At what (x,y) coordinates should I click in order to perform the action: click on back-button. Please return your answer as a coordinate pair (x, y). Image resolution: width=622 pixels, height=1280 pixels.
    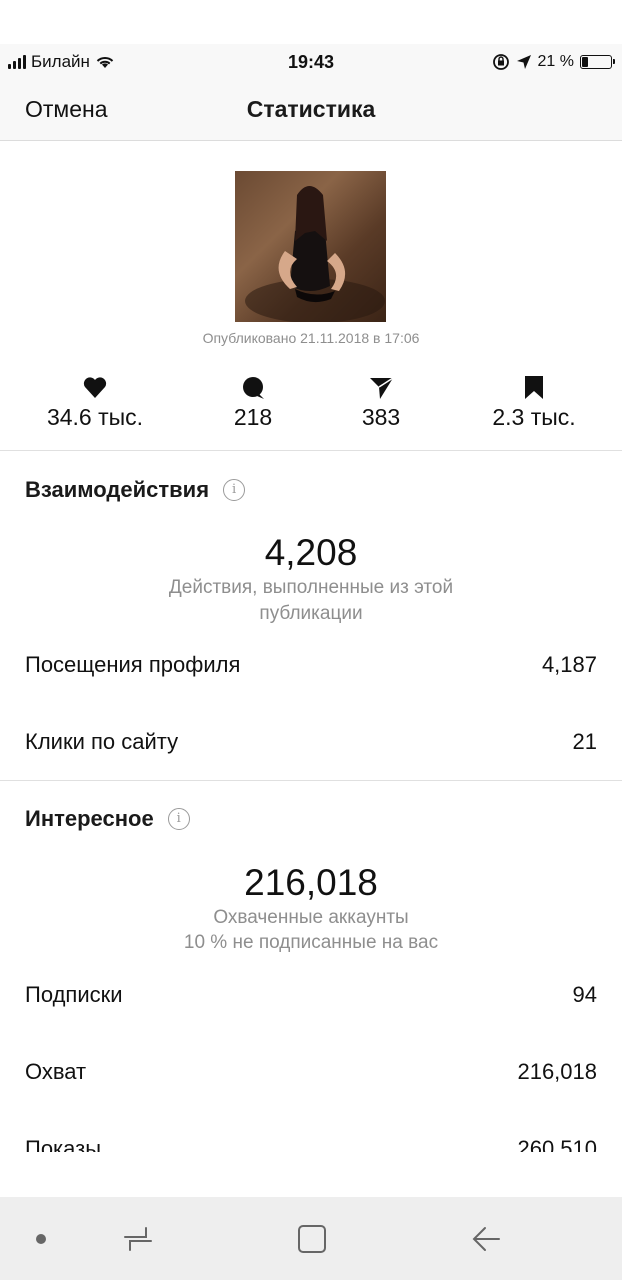
    Looking at the image, I should click on (486, 1238).